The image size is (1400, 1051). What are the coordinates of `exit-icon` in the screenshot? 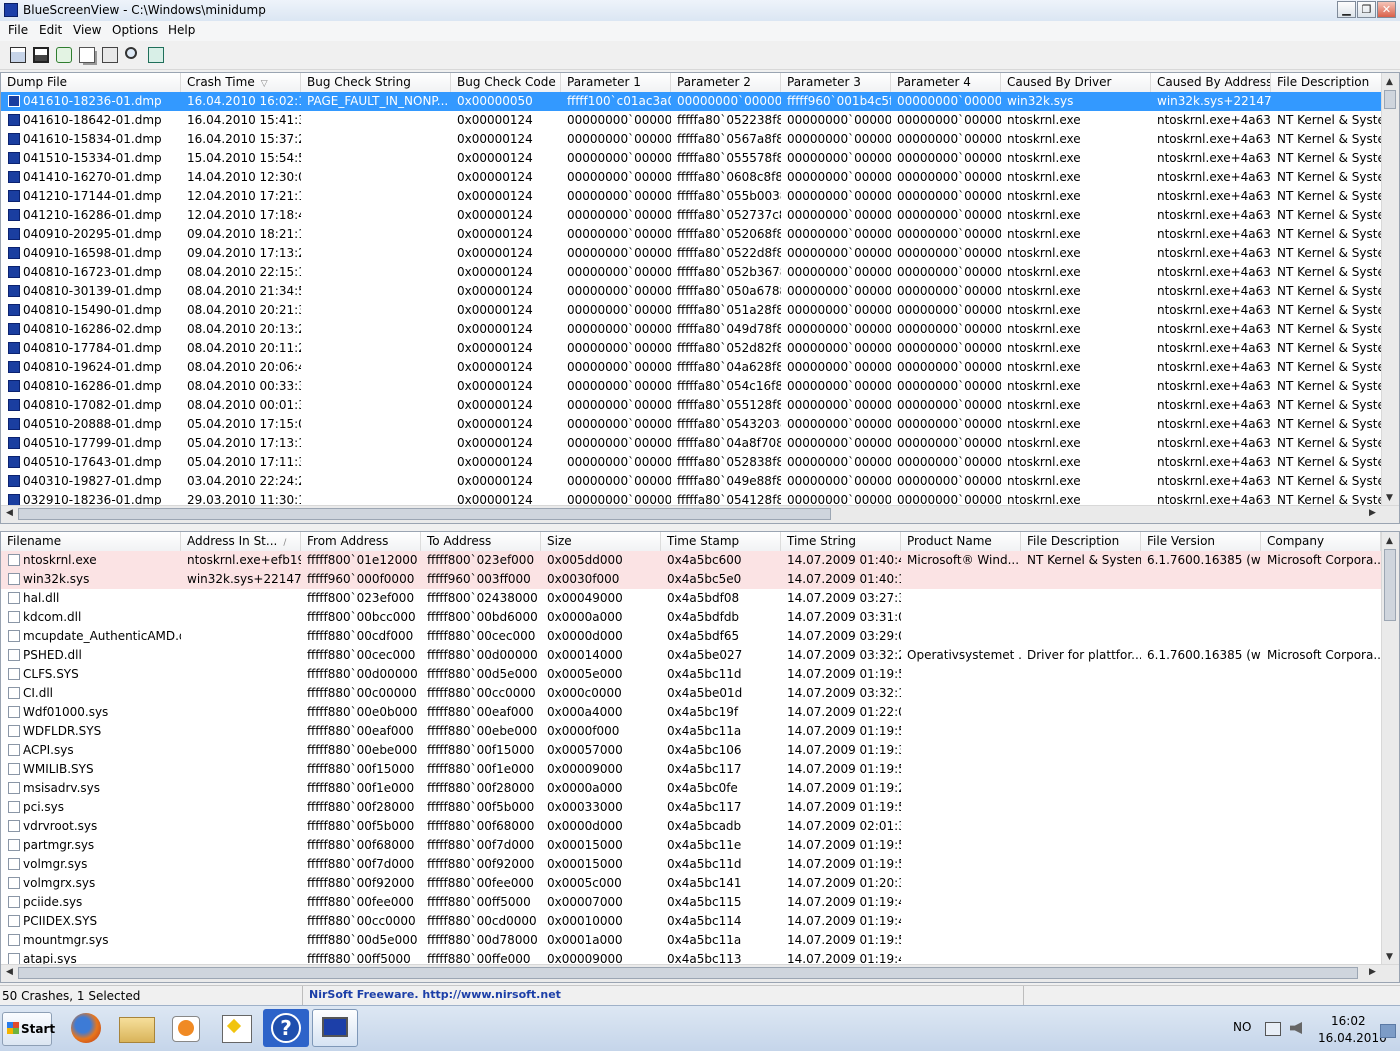 It's located at (156, 55).